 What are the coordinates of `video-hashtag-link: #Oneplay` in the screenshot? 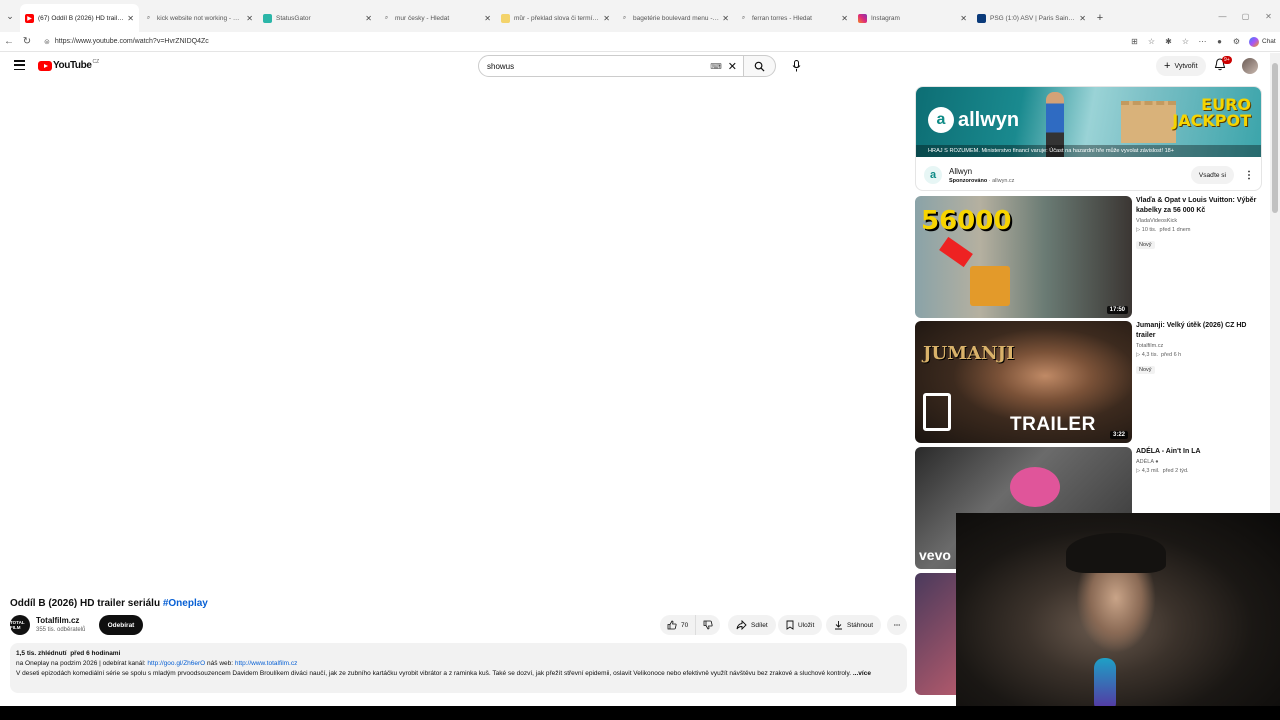 It's located at (185, 603).